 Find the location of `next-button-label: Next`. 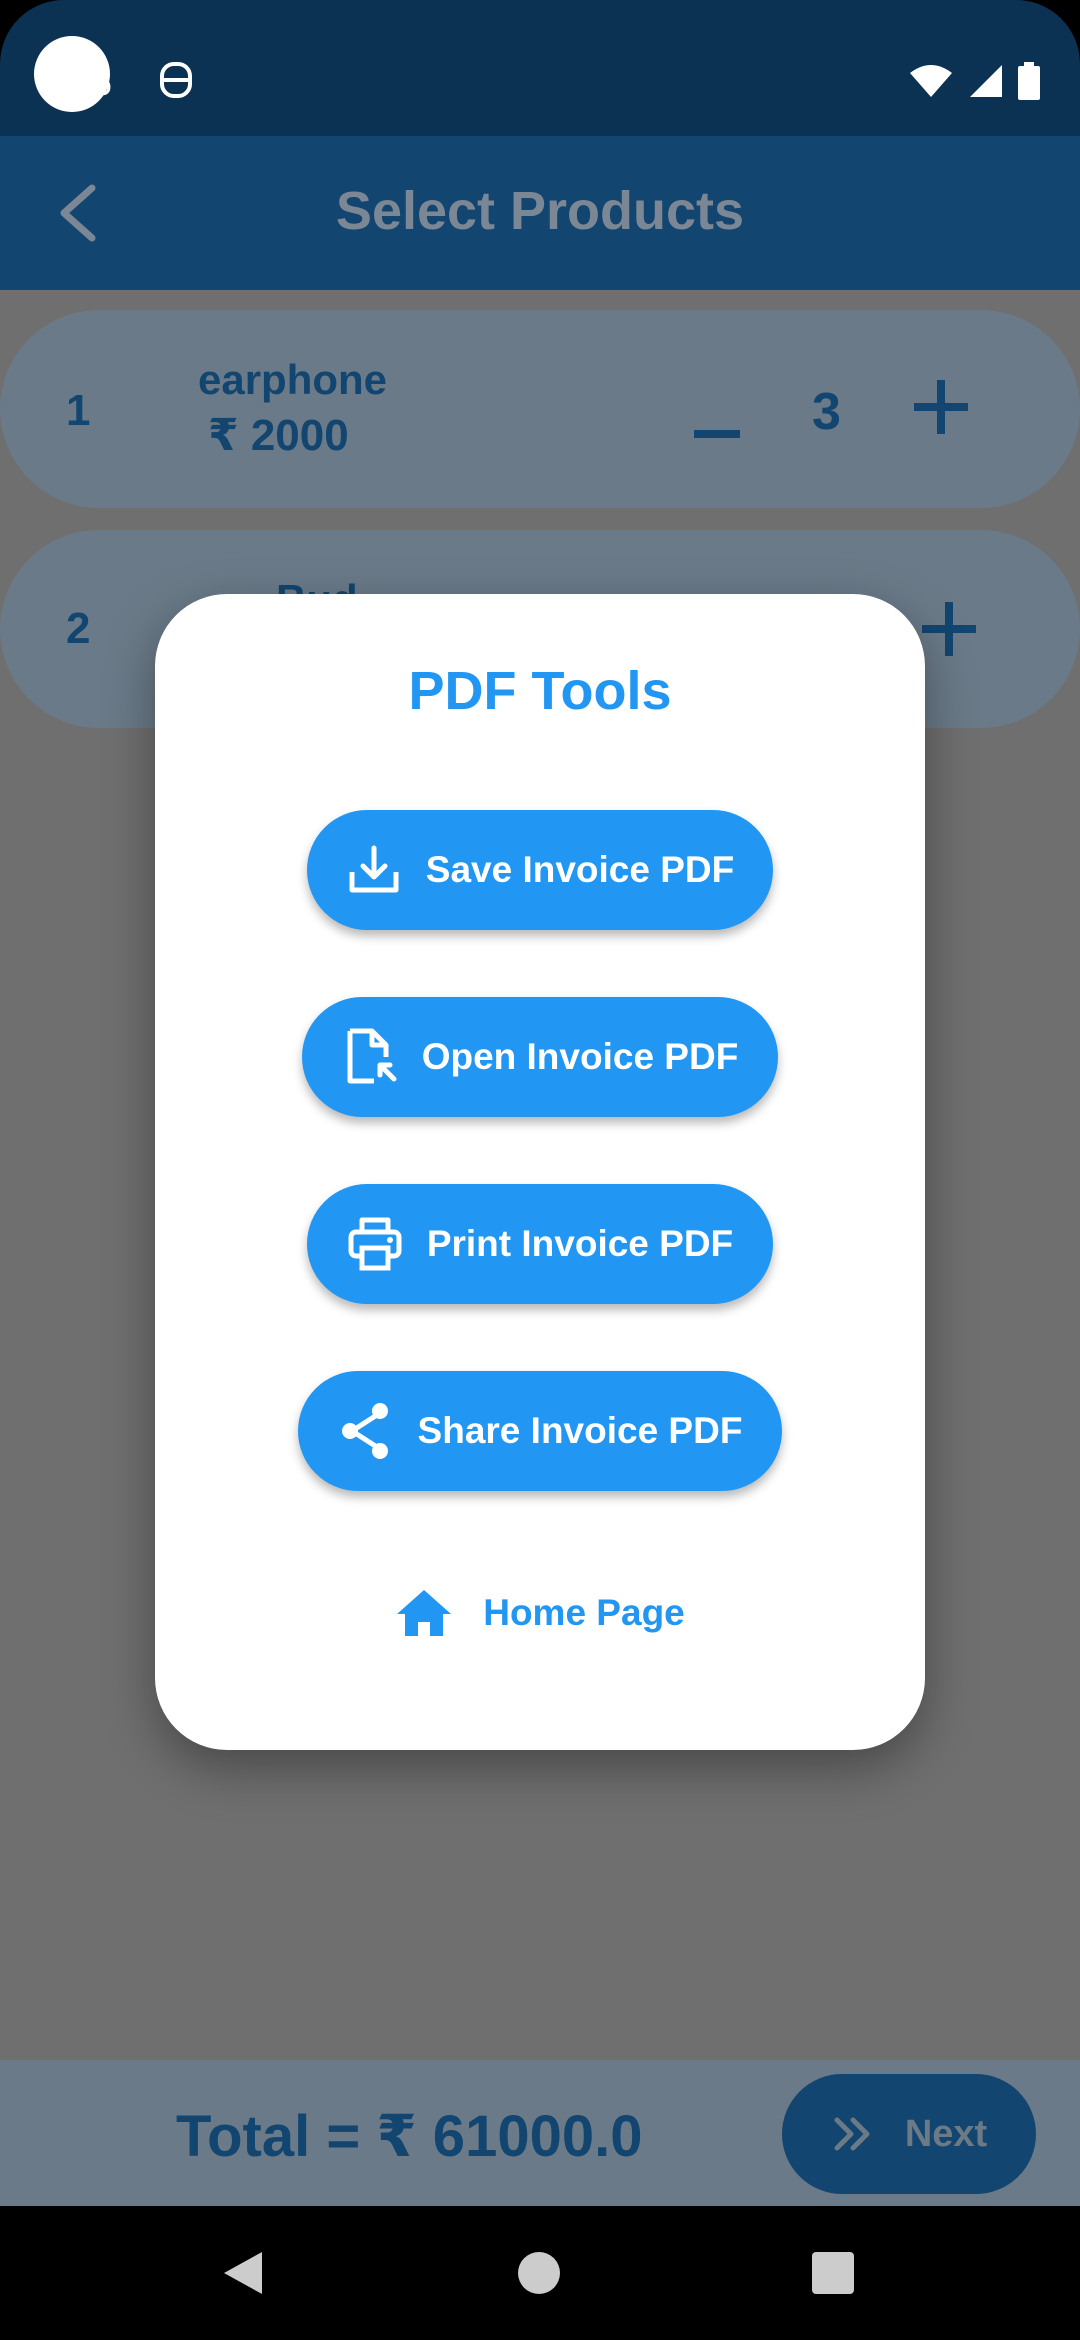

next-button-label: Next is located at coordinates (946, 2133).